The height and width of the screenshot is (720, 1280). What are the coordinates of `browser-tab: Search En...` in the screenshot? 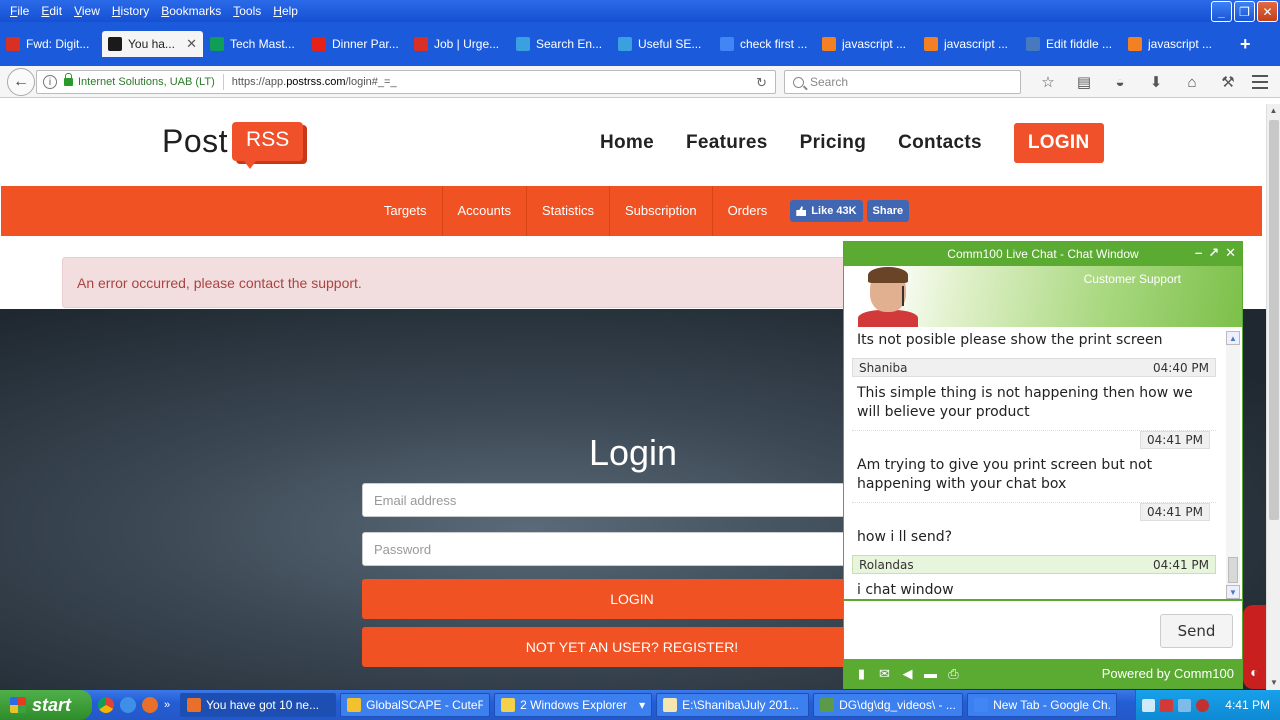 It's located at (560, 44).